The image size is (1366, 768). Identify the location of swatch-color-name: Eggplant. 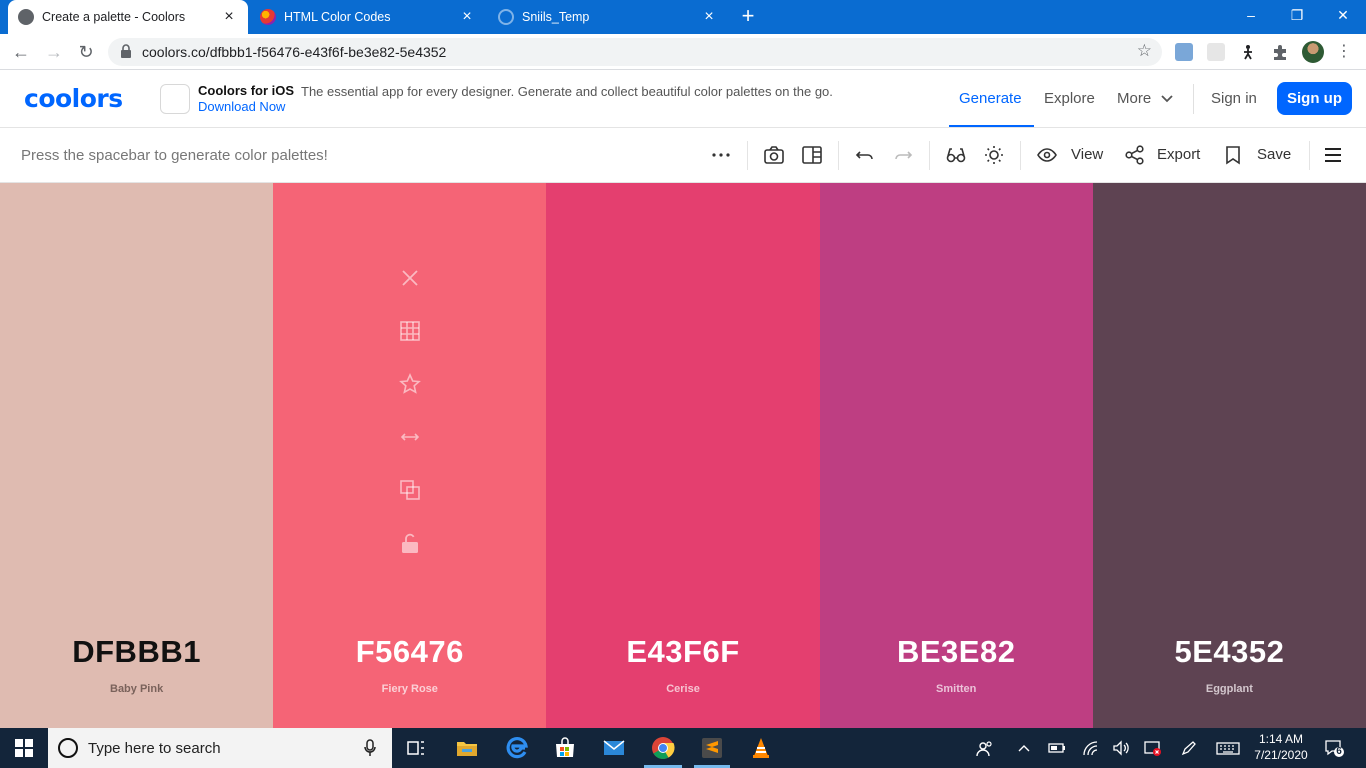
(1229, 689).